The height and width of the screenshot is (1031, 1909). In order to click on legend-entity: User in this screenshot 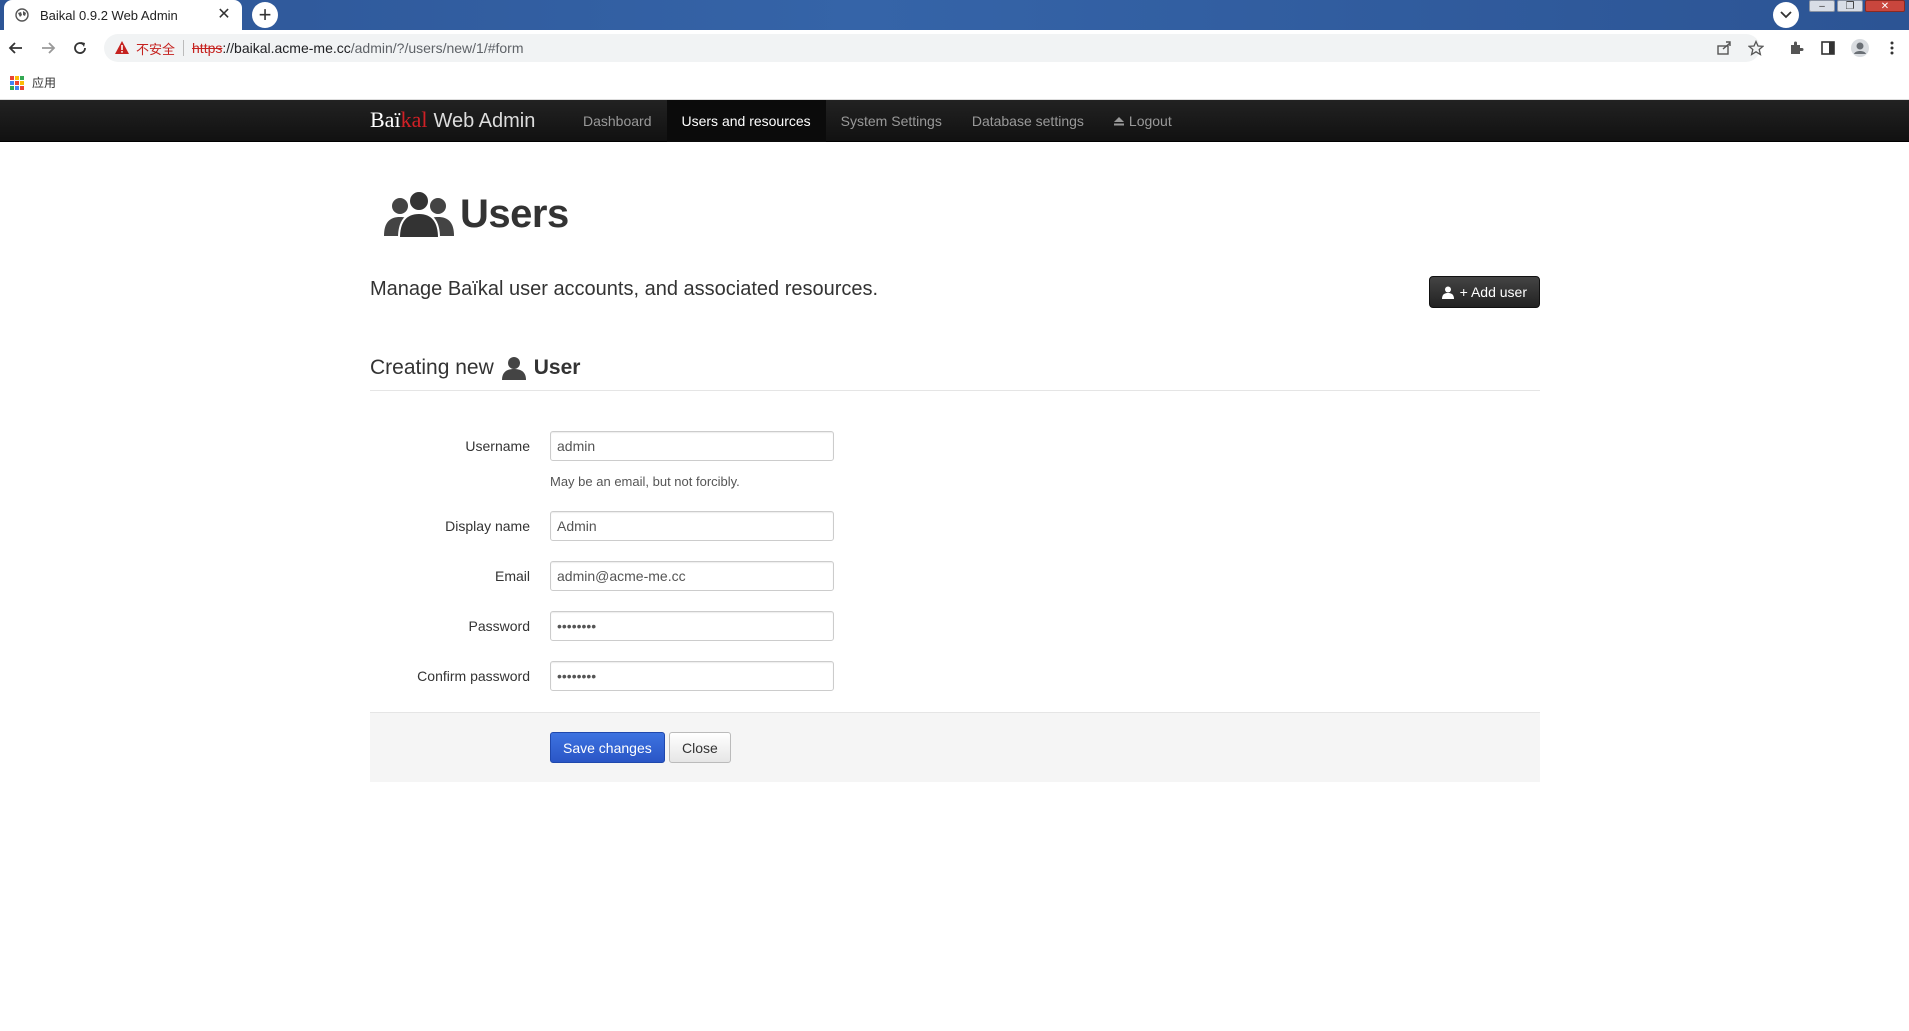, I will do `click(557, 367)`.